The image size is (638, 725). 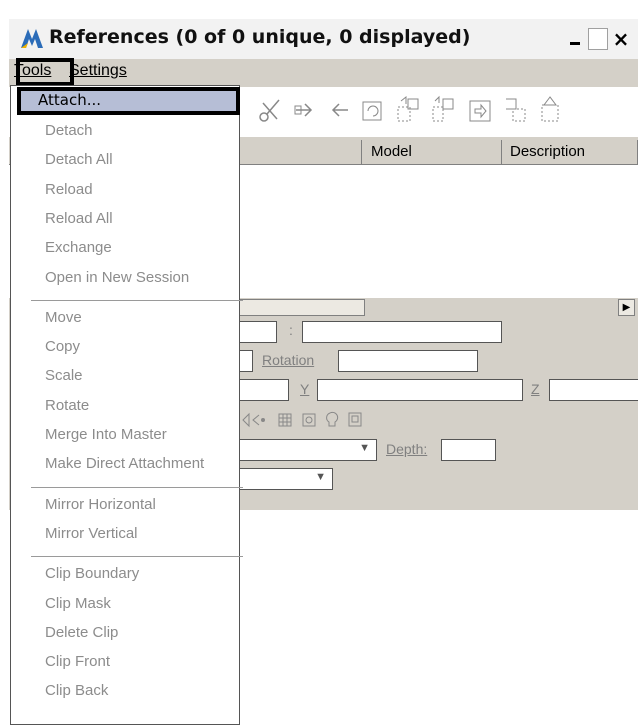 What do you see at coordinates (117, 277) in the screenshot?
I see `menu-item-open-in-new-session: Open in New Session` at bounding box center [117, 277].